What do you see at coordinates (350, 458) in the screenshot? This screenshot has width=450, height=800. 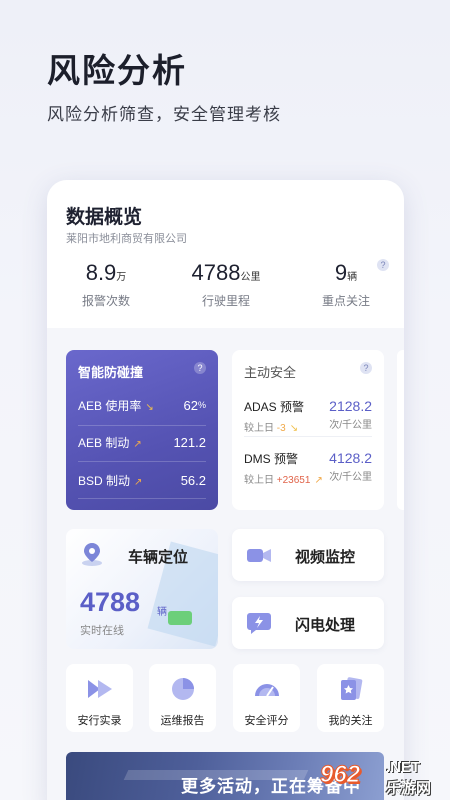 I see `item-value: 4128.2` at bounding box center [350, 458].